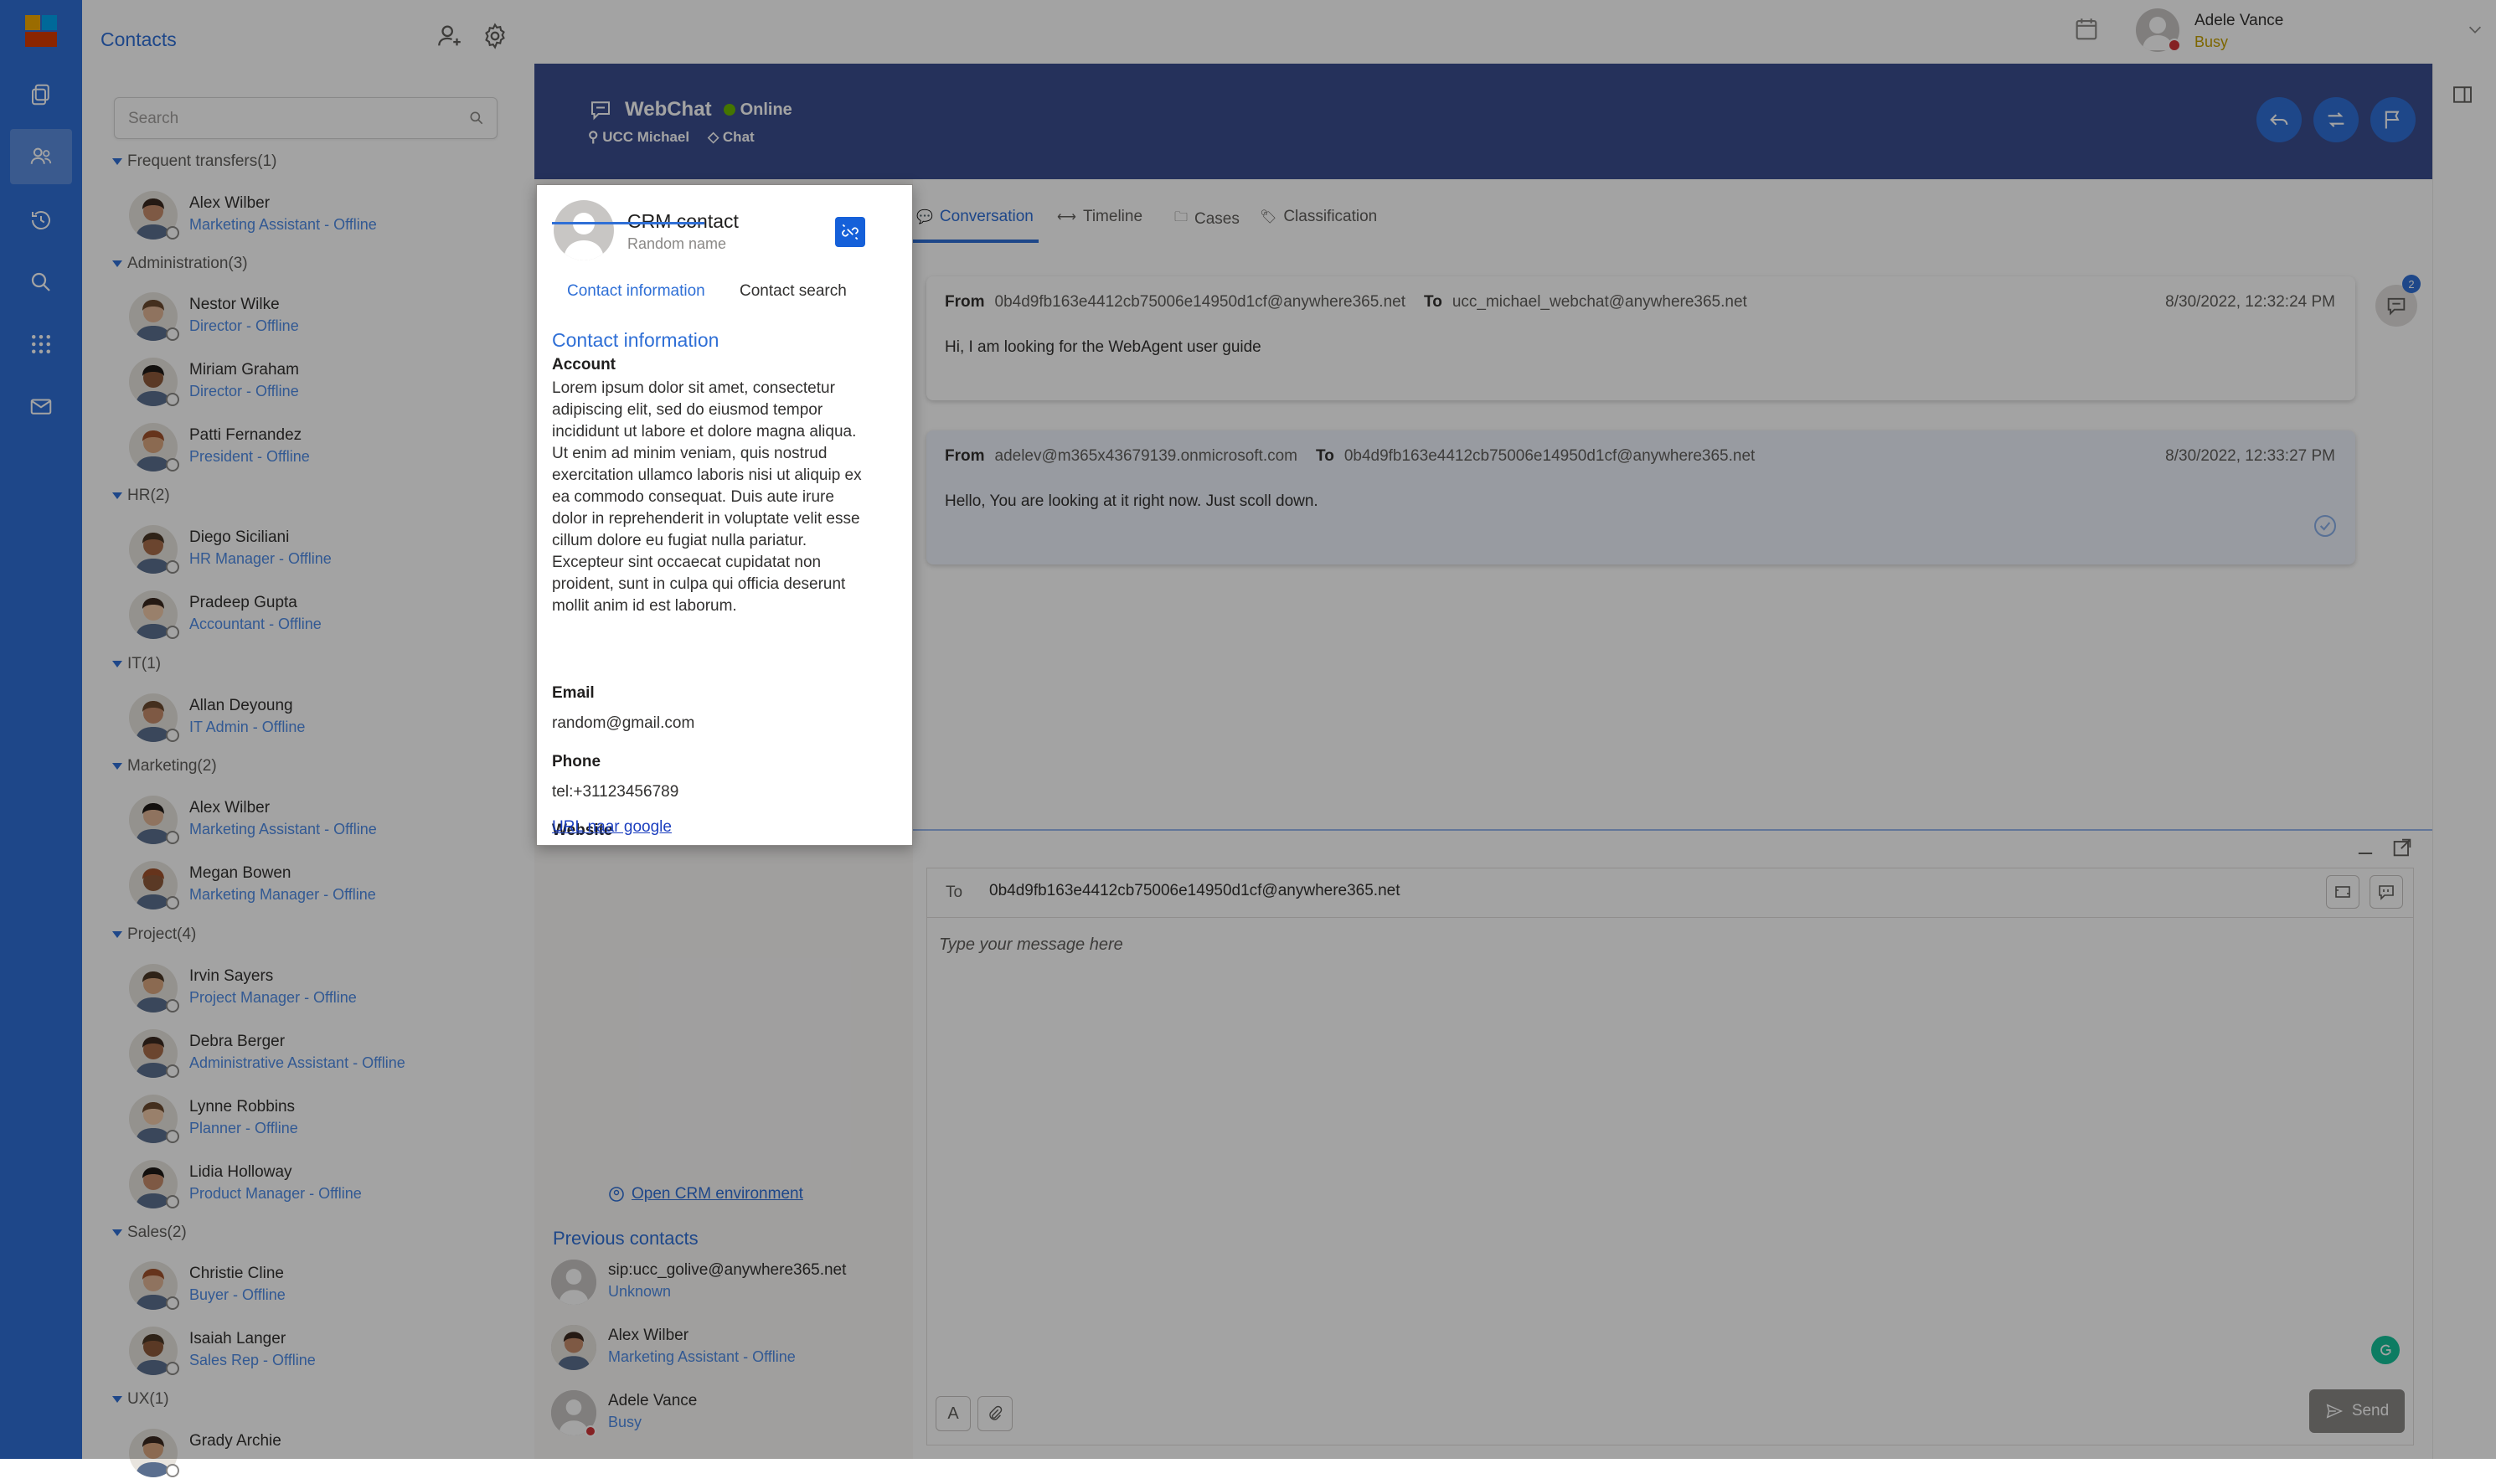  Describe the element at coordinates (635, 340) in the screenshot. I see `crm-section-title: Contact information` at that location.